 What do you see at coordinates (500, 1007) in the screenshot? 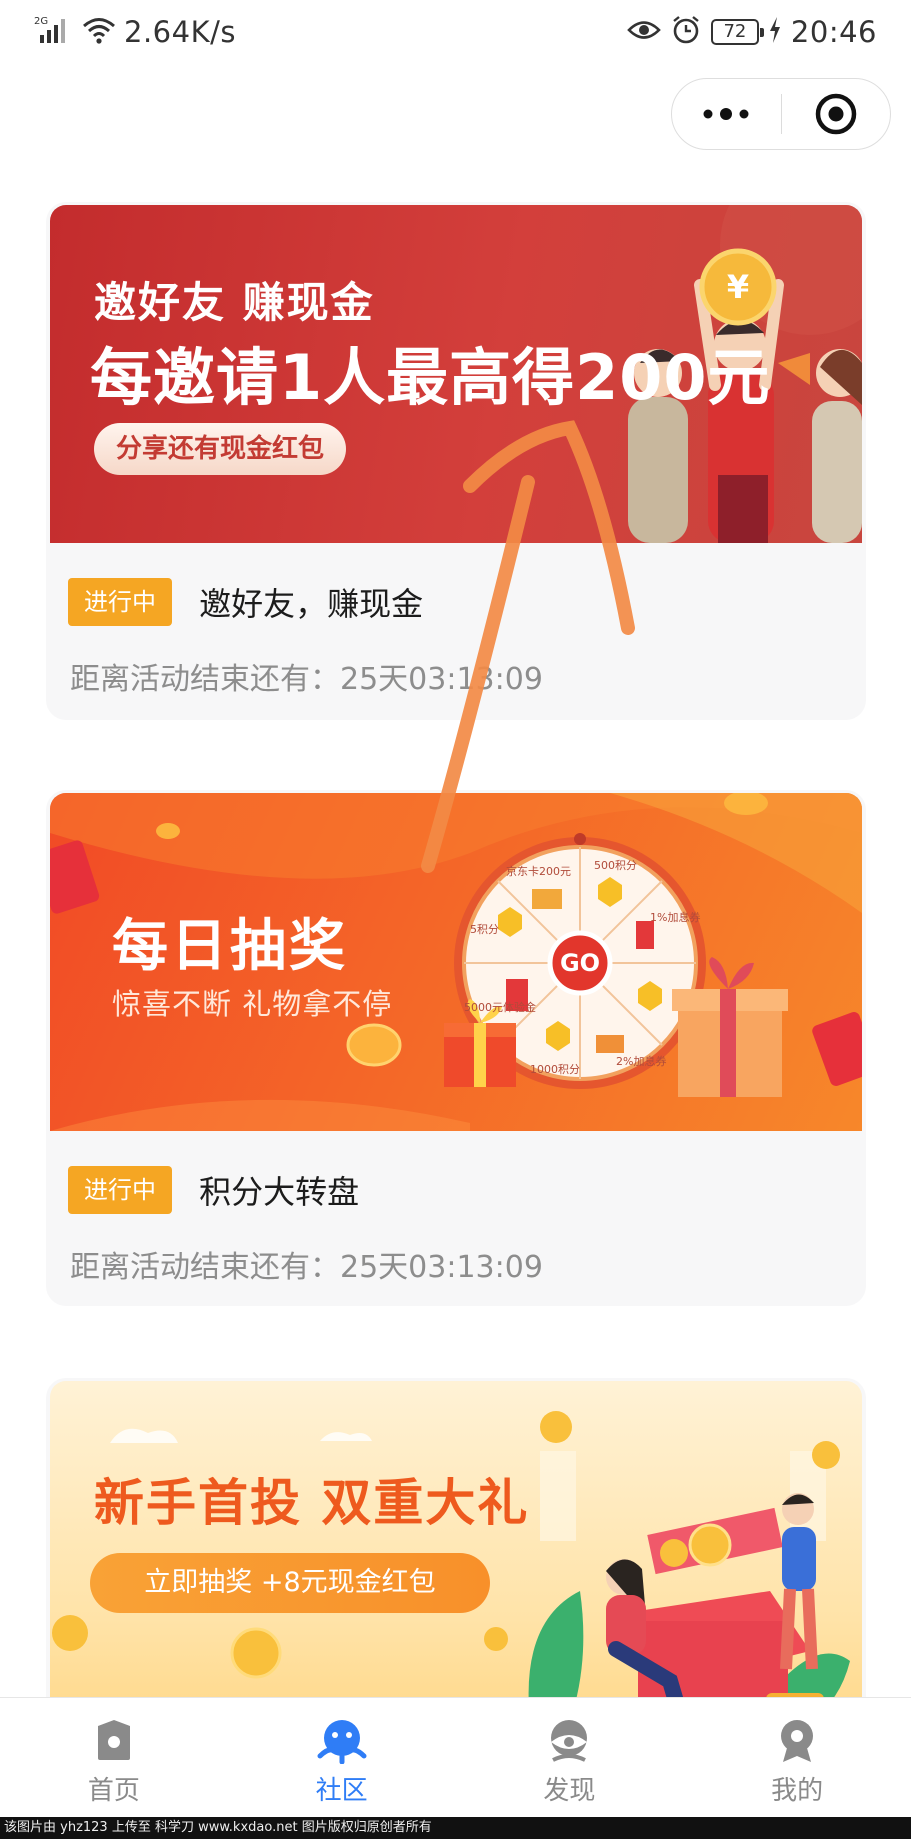
I see `wheel-prize-label: 5000元体验金` at bounding box center [500, 1007].